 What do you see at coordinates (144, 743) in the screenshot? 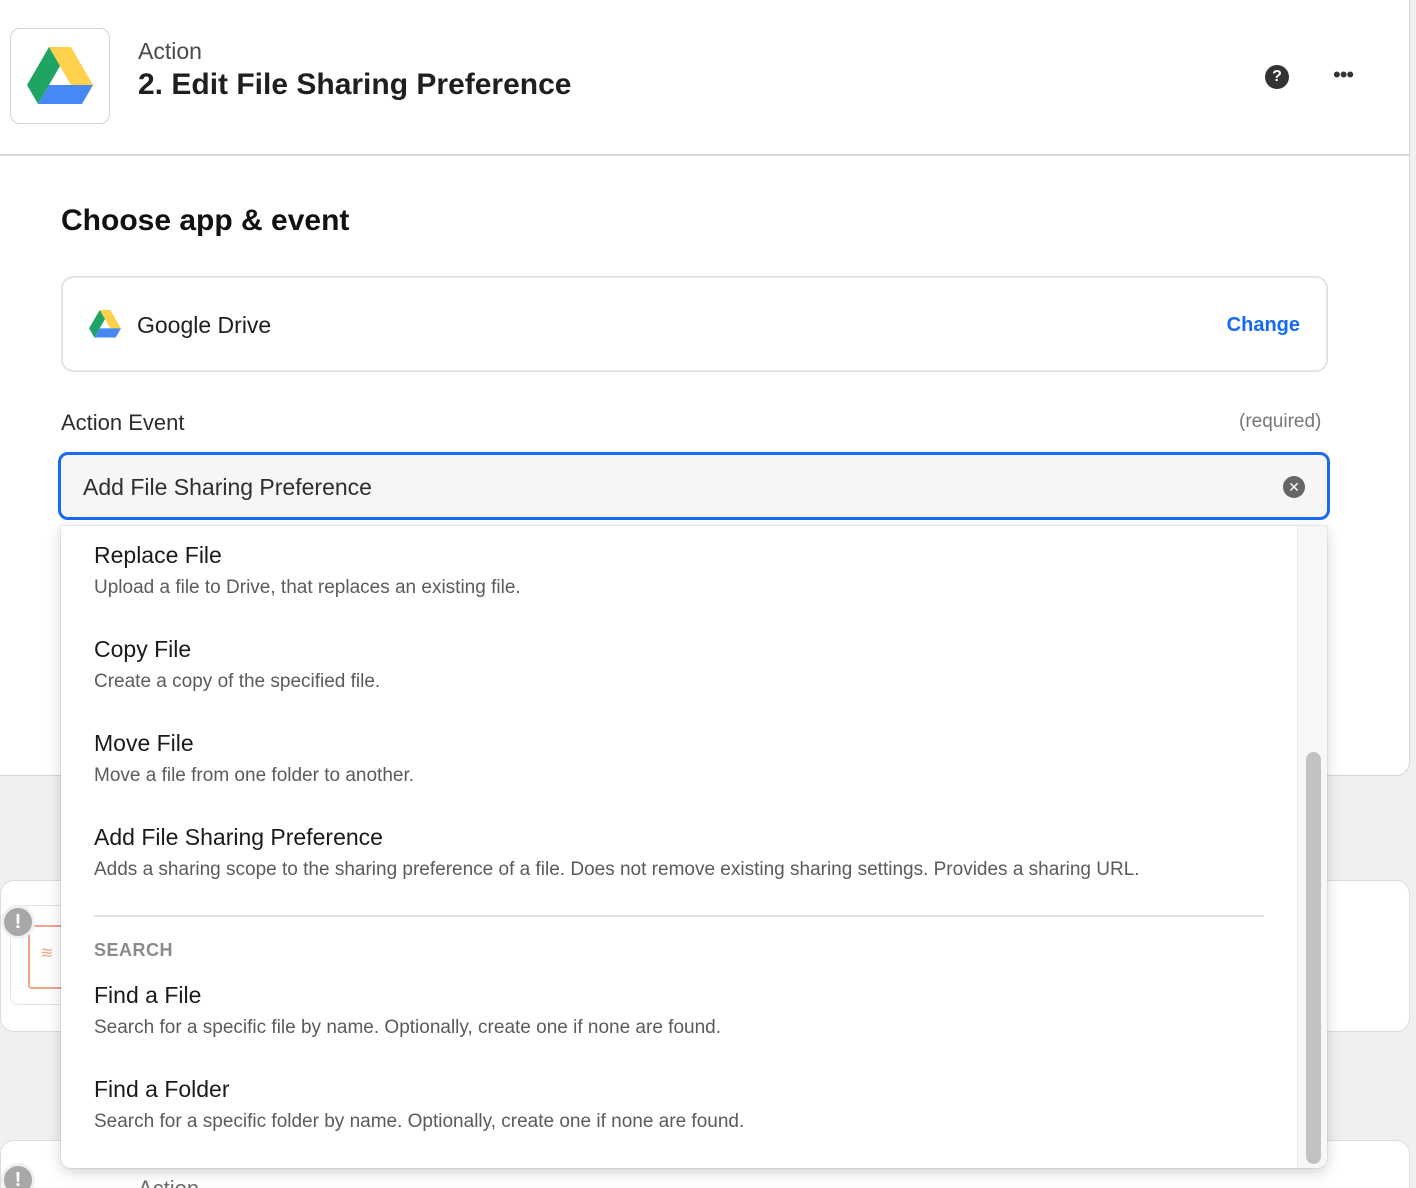
I see `option-title: Move File` at bounding box center [144, 743].